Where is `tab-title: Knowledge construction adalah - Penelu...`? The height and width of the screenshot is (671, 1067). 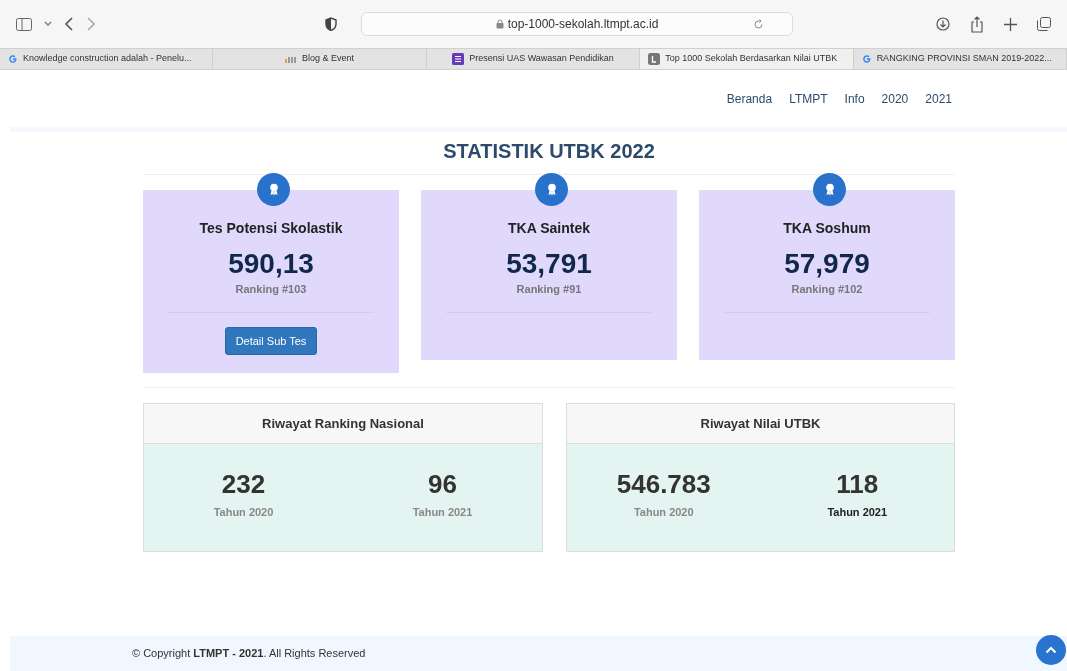 tab-title: Knowledge construction adalah - Penelu... is located at coordinates (107, 59).